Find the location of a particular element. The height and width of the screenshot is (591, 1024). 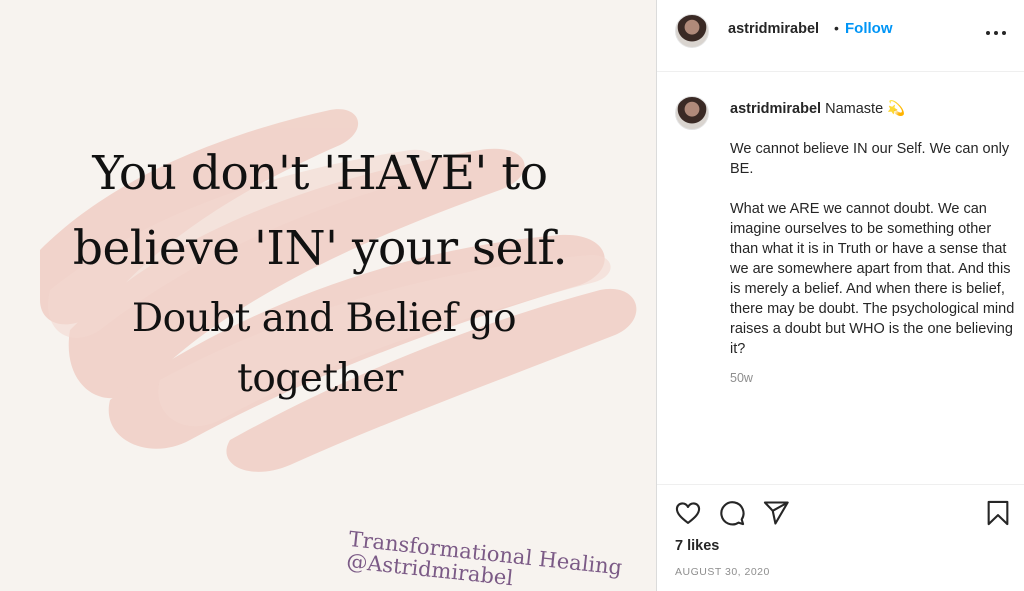

follow-button: Follow is located at coordinates (869, 28).